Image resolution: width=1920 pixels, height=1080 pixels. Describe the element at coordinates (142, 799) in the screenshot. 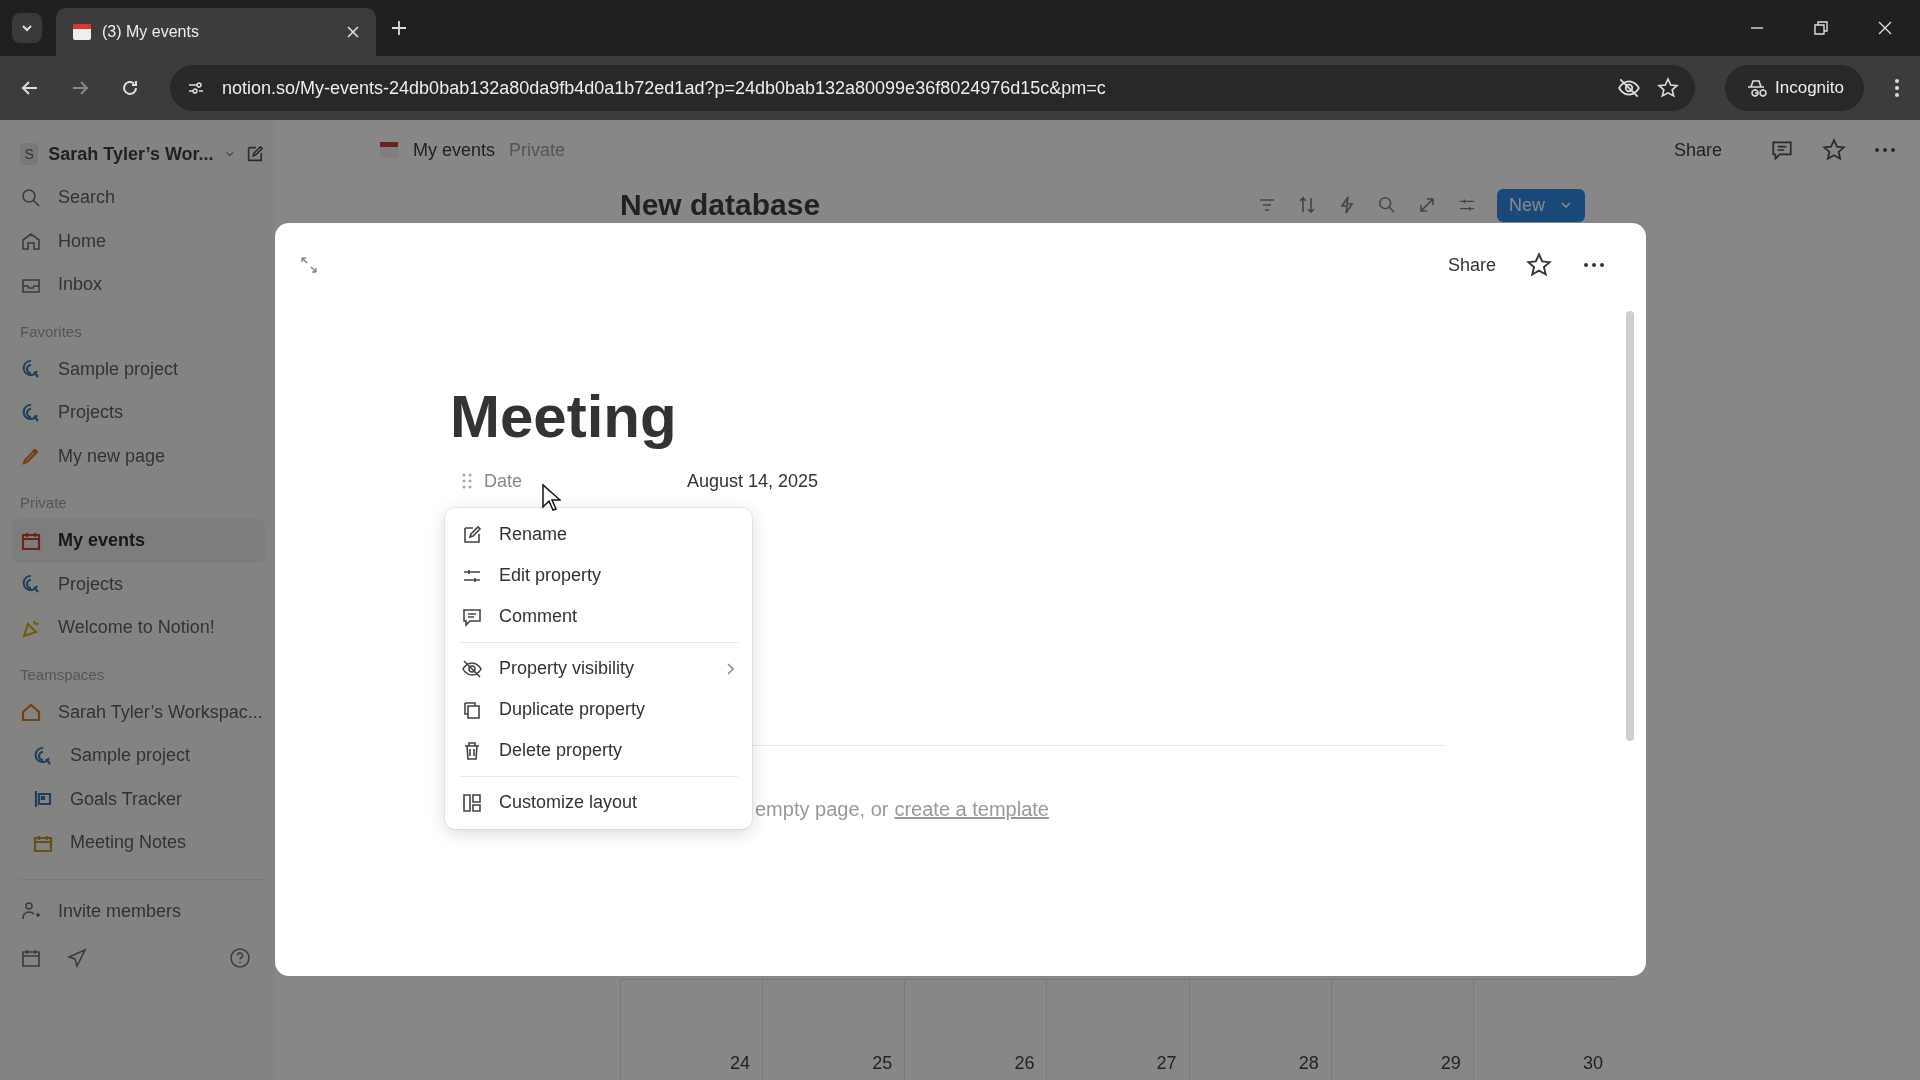

I see `sidebar-item: Goals Tracker` at that location.